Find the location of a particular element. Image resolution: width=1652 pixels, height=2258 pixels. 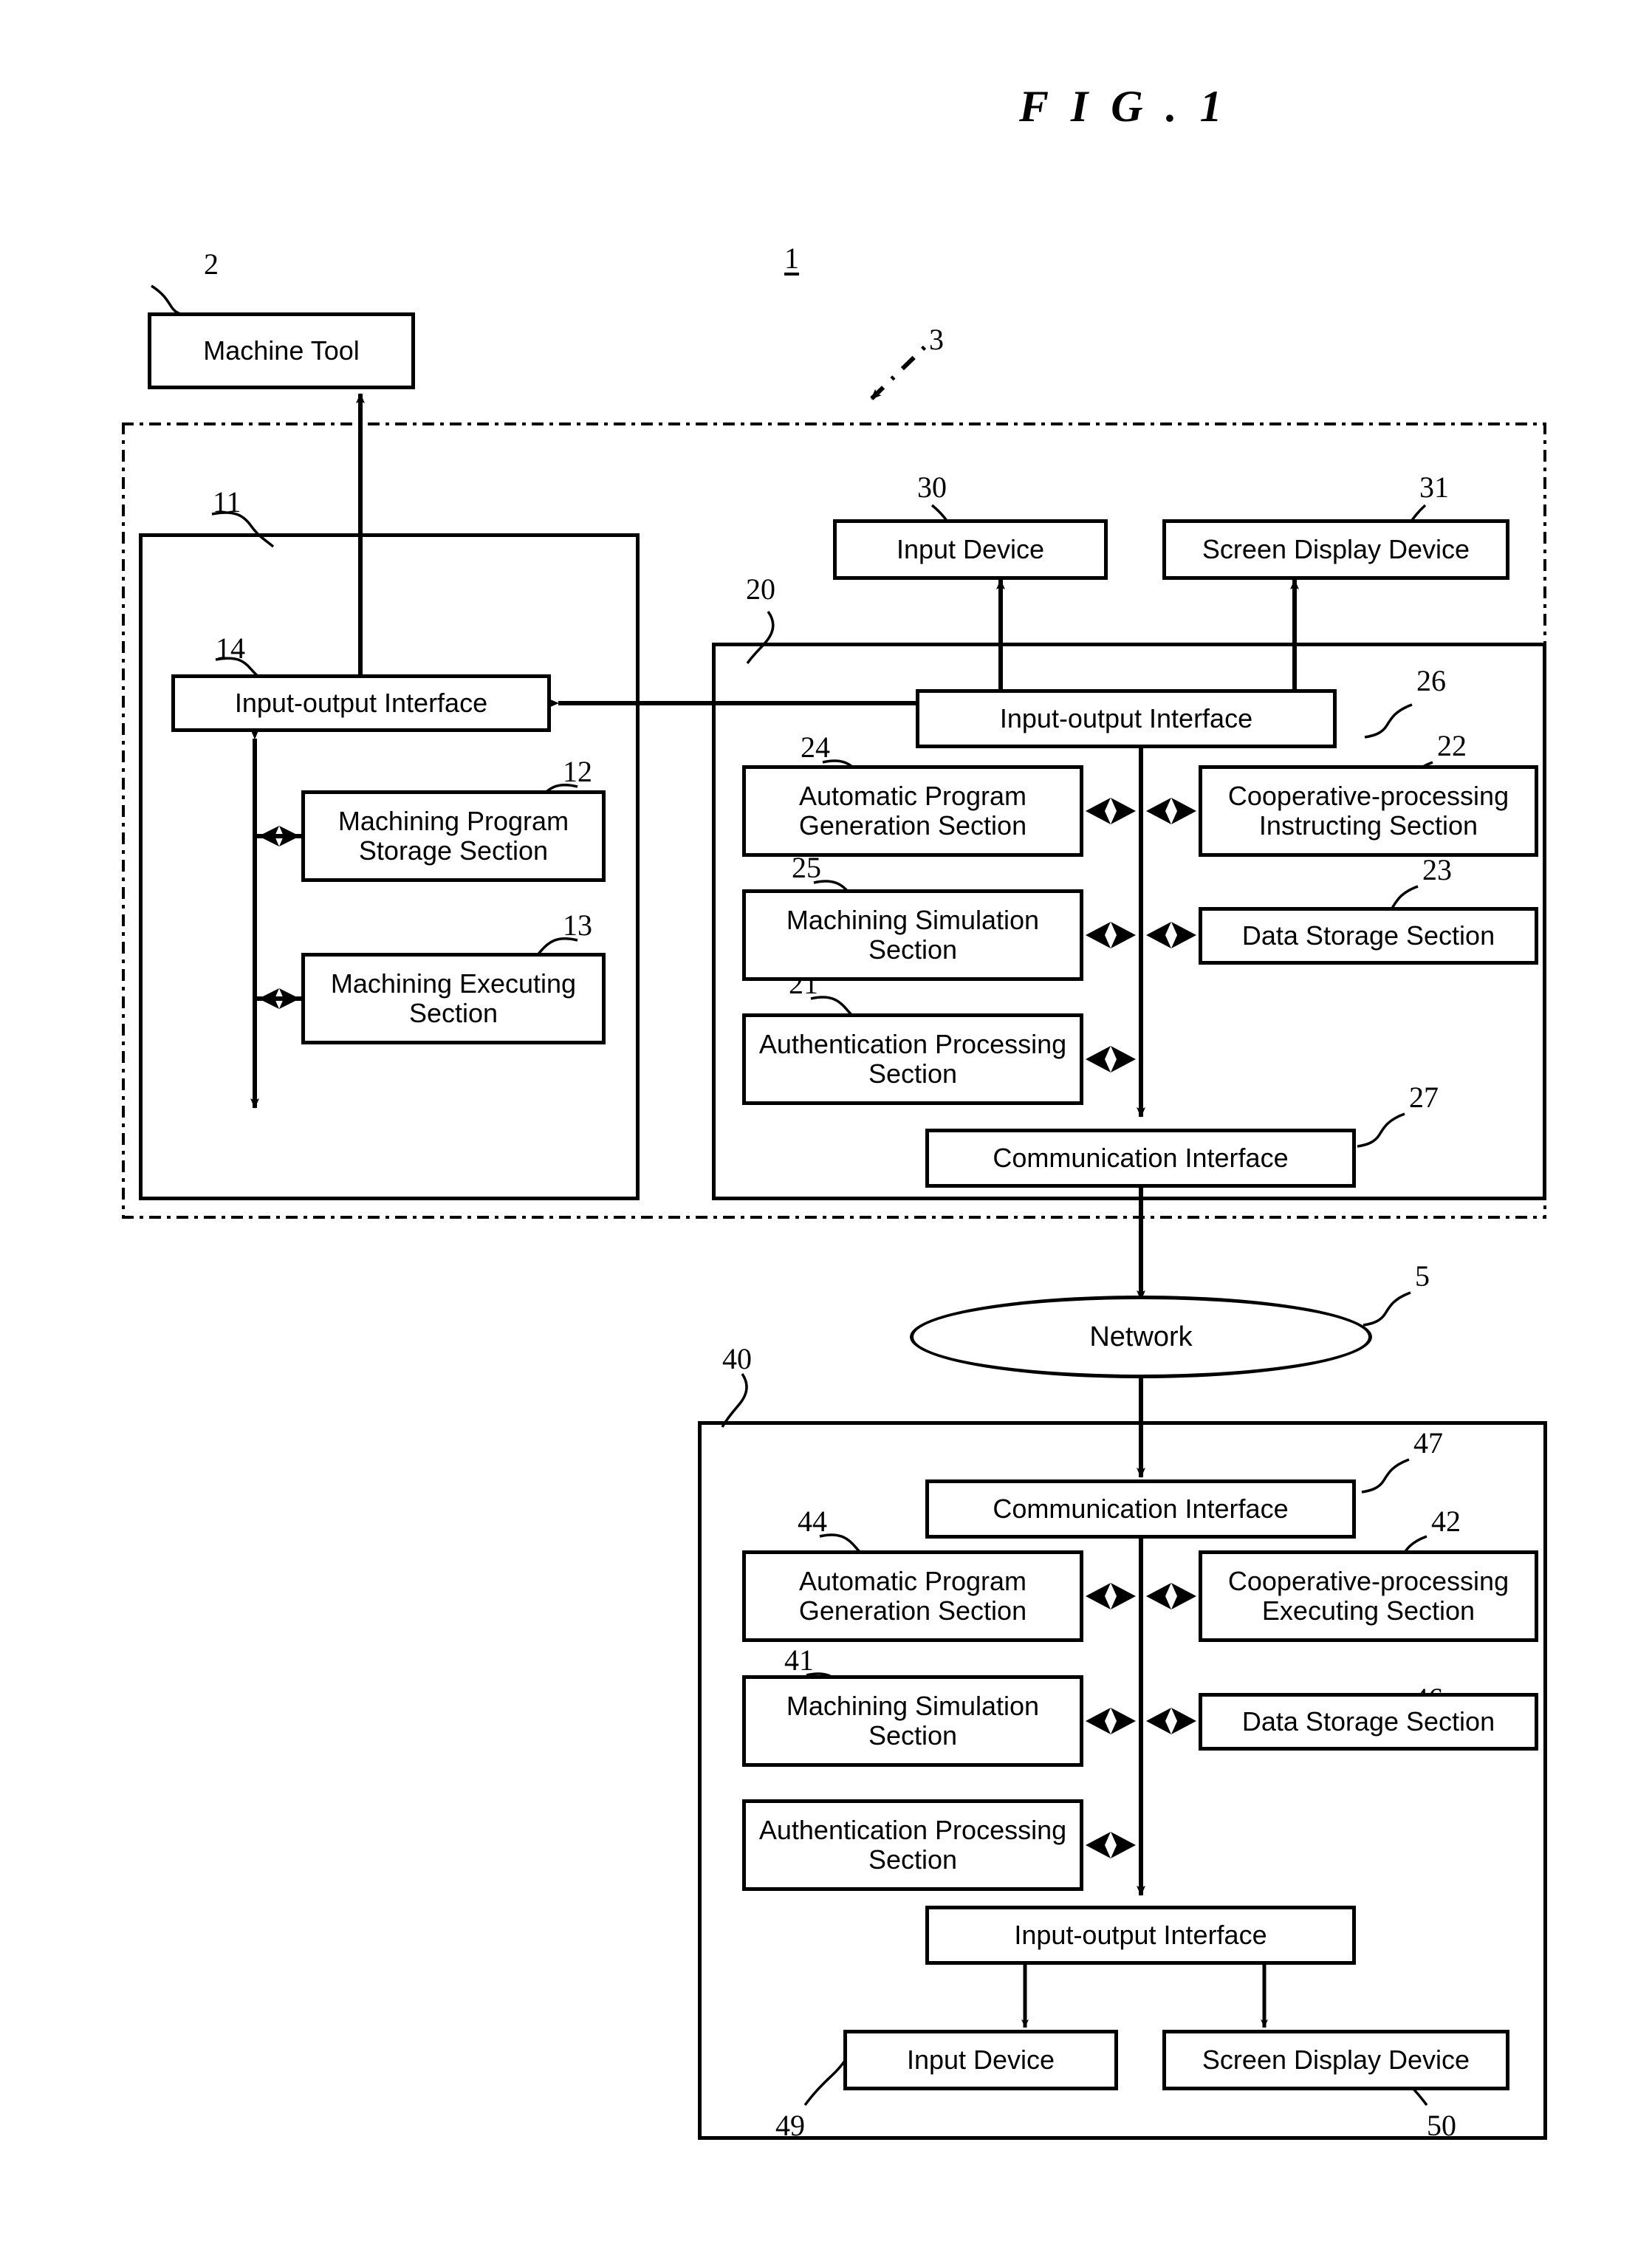

nc-io-interface-box: Input-output Interface is located at coordinates (361, 703).